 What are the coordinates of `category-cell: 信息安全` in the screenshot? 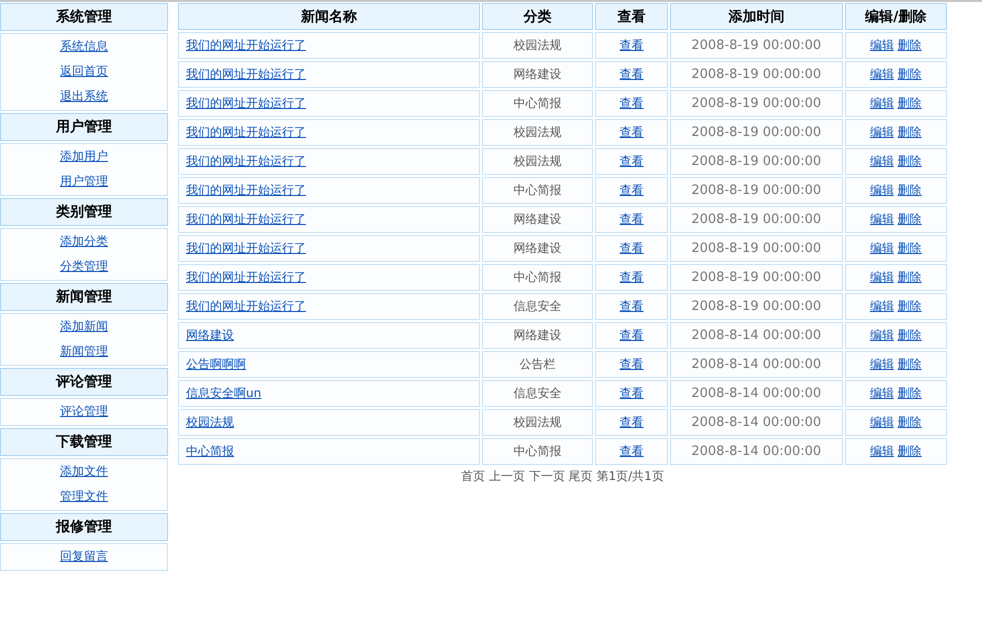 It's located at (538, 306).